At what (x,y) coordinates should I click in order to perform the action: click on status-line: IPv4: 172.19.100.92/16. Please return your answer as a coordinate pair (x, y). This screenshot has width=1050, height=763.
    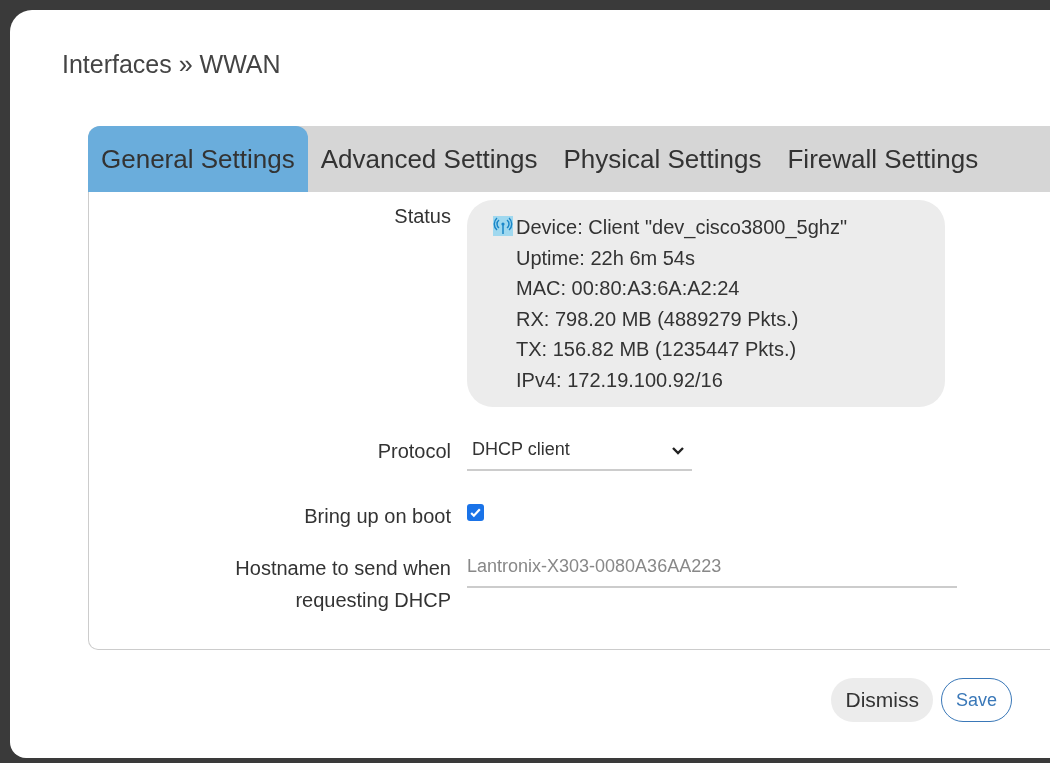
    Looking at the image, I should click on (620, 380).